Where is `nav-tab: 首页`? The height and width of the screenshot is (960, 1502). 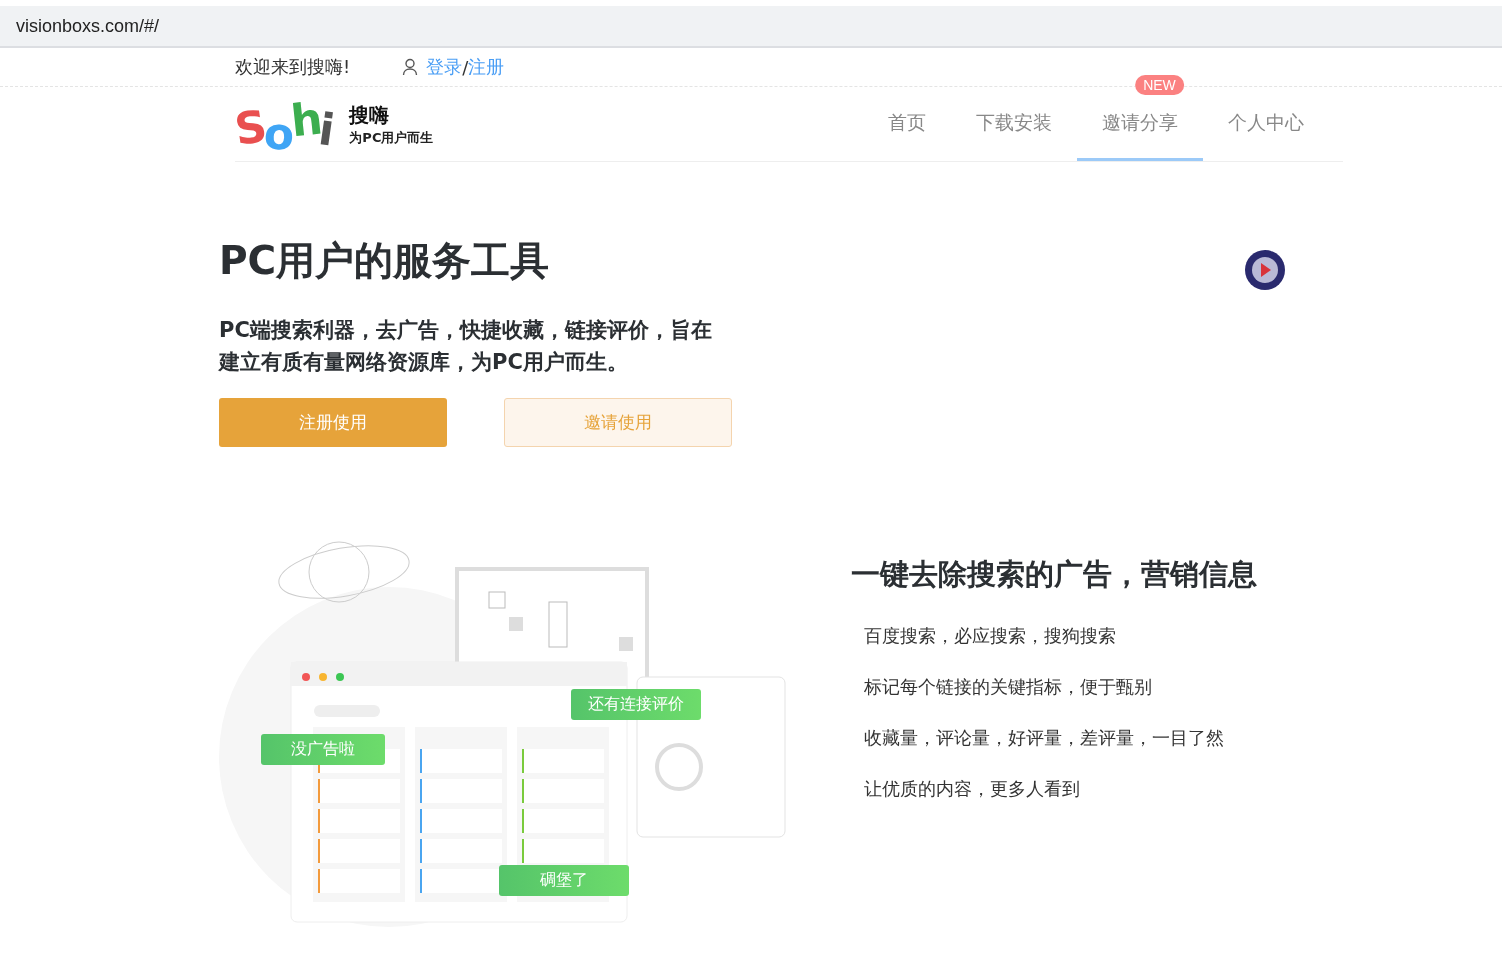
nav-tab: 首页 is located at coordinates (907, 124).